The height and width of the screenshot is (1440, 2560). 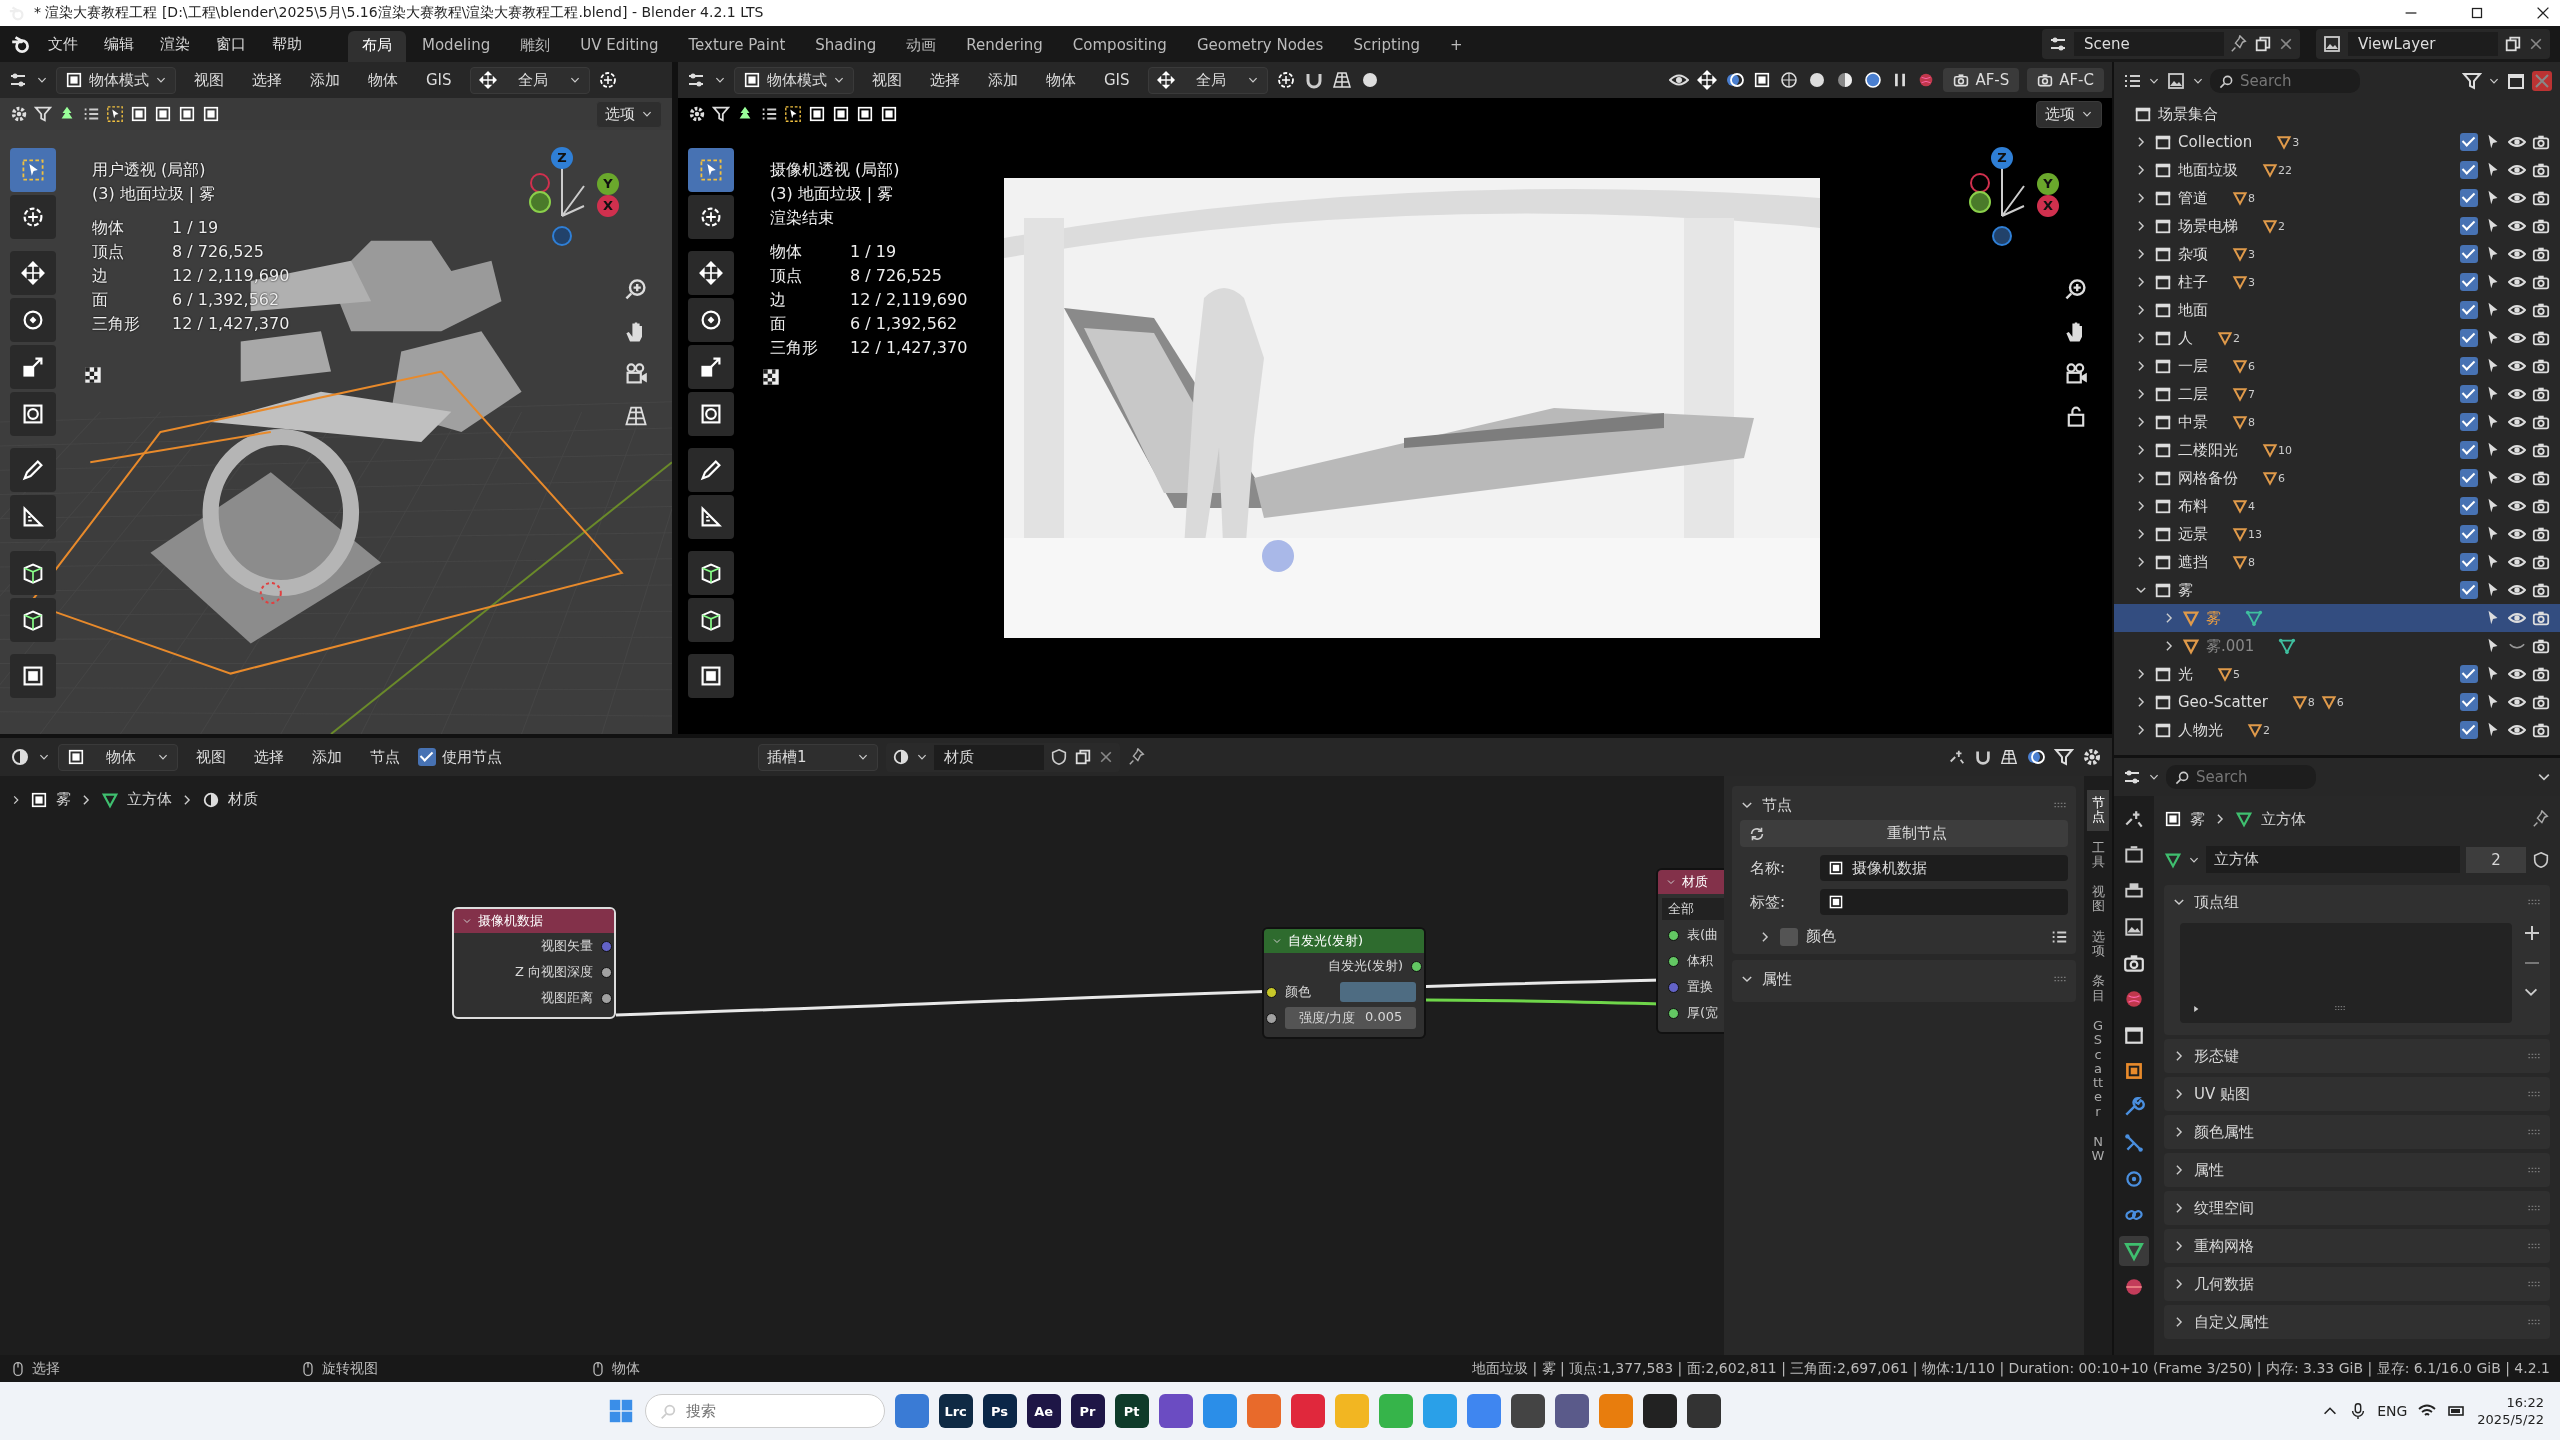 I want to click on text-field: 摄像机数据, so click(x=1944, y=868).